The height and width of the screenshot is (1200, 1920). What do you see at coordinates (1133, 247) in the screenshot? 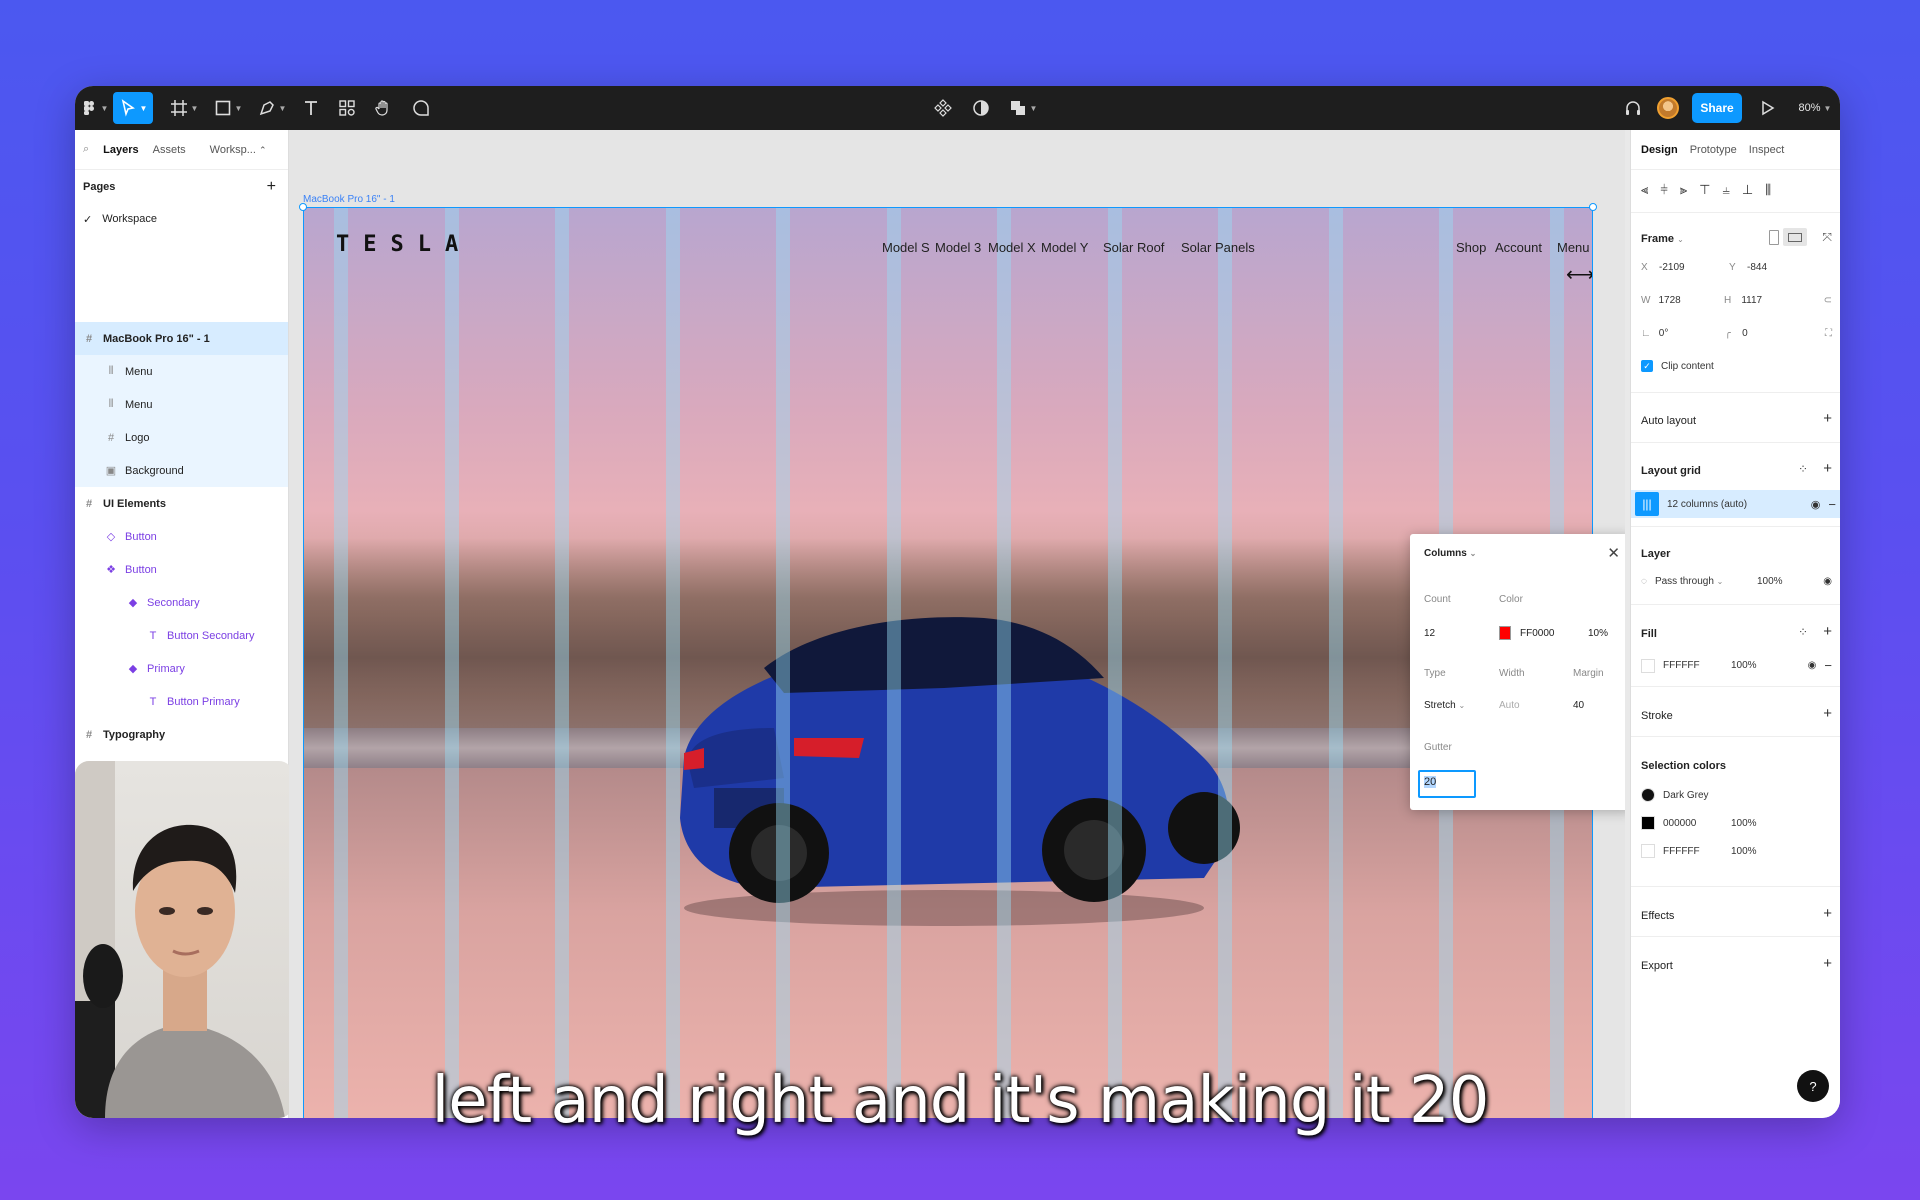
I see `nav-link: Solar Roof` at bounding box center [1133, 247].